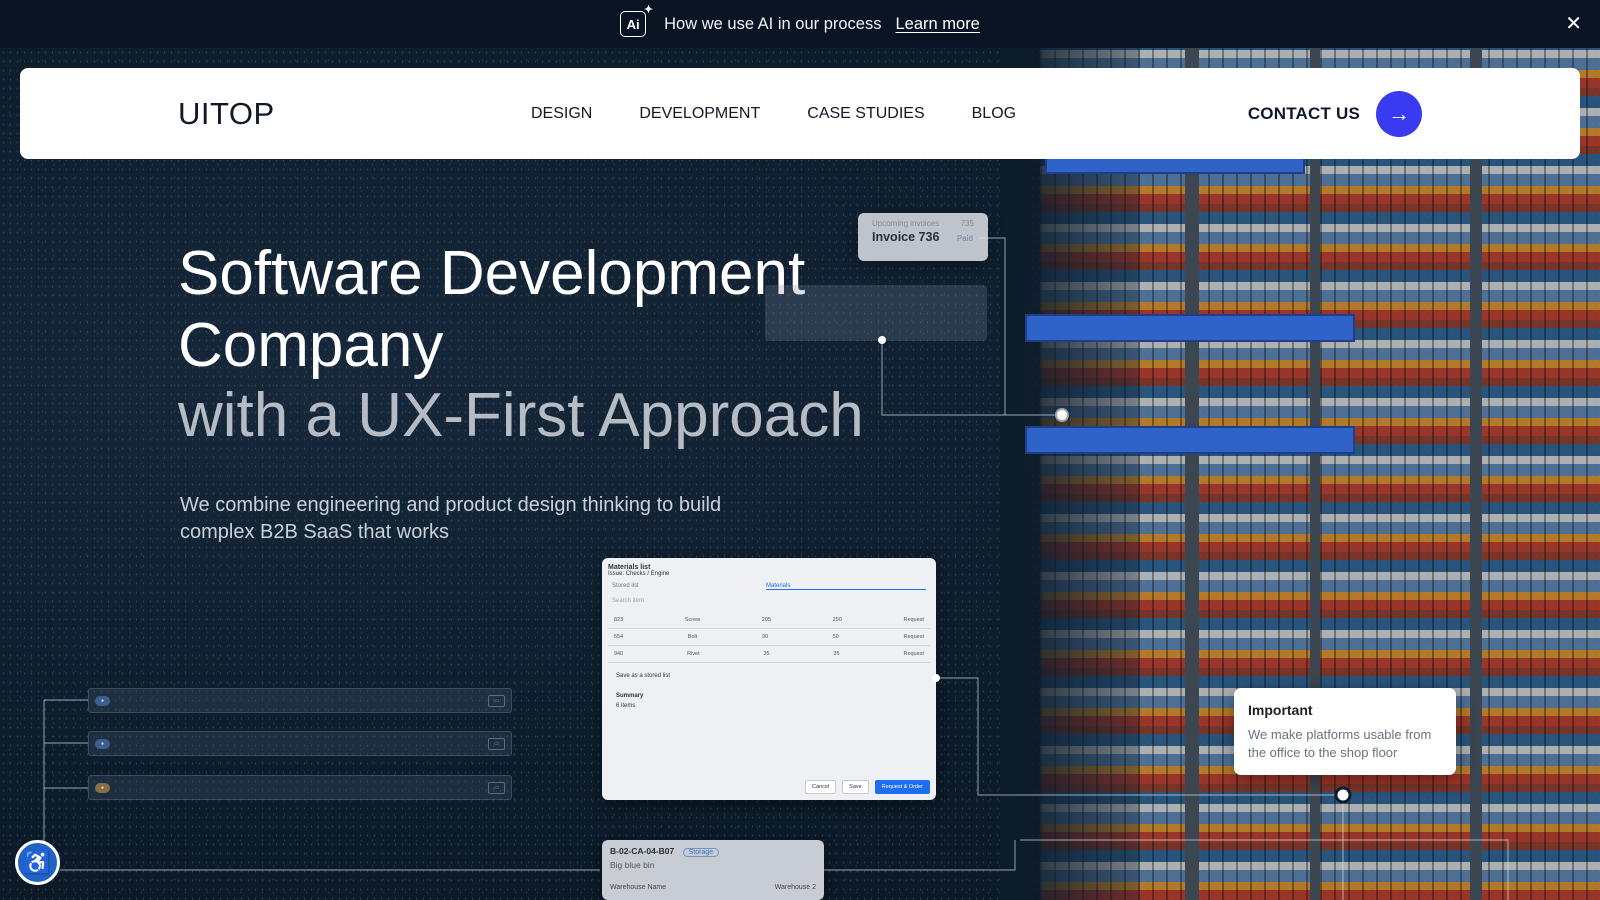 Image resolution: width=1600 pixels, height=900 pixels. I want to click on storage-badge: Storage, so click(701, 852).